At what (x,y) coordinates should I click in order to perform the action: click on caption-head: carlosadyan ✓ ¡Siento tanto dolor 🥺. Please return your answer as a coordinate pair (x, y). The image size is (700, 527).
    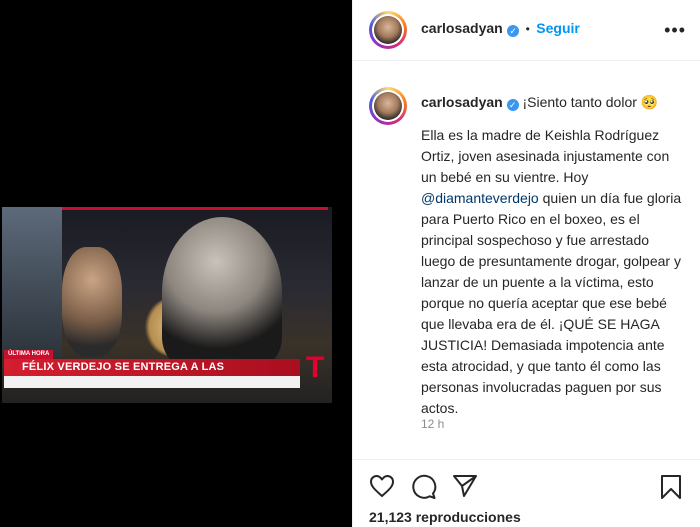
    Looking at the image, I should click on (539, 102).